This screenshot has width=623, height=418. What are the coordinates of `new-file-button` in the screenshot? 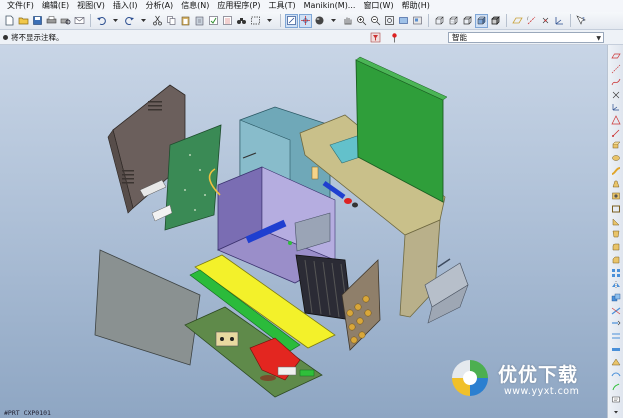 It's located at (9, 21).